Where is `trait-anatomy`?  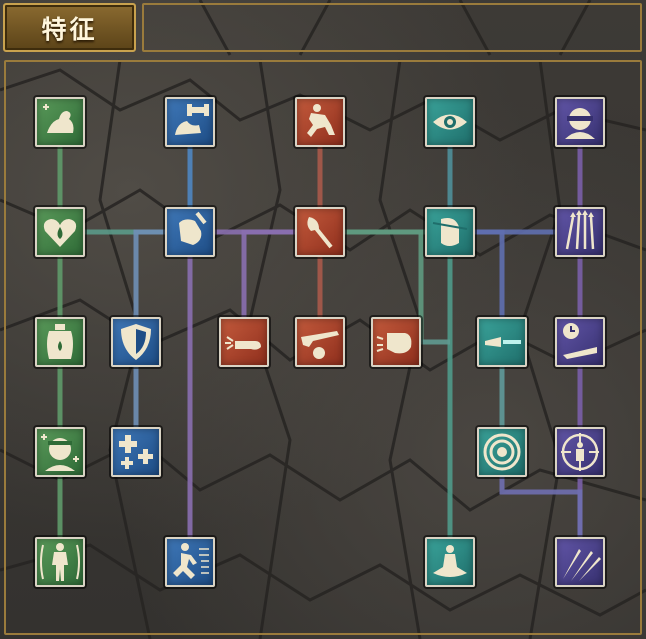
trait-anatomy is located at coordinates (60, 562).